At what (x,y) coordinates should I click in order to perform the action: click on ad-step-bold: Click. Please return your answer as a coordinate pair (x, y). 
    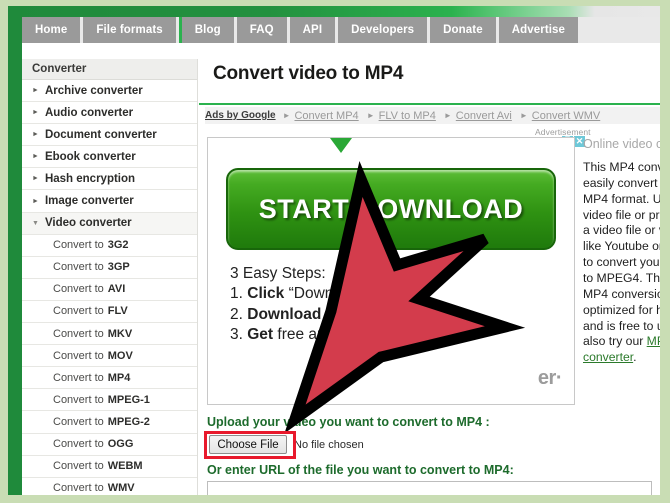
    Looking at the image, I should click on (266, 294).